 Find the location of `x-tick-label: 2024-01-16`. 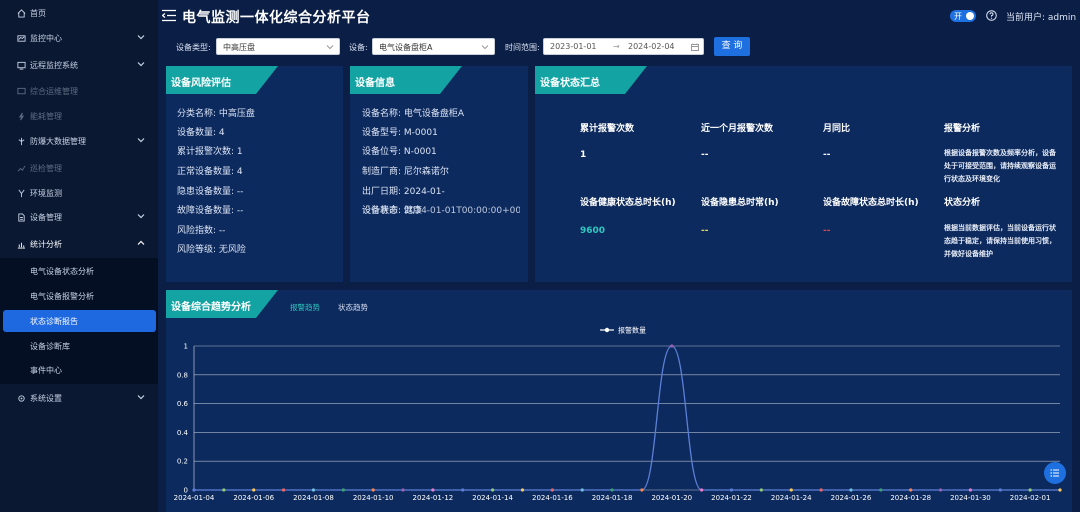

x-tick-label: 2024-01-16 is located at coordinates (552, 498).